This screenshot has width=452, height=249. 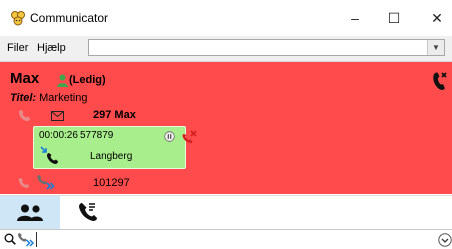 What do you see at coordinates (111, 183) in the screenshot?
I see `other-number: 101297` at bounding box center [111, 183].